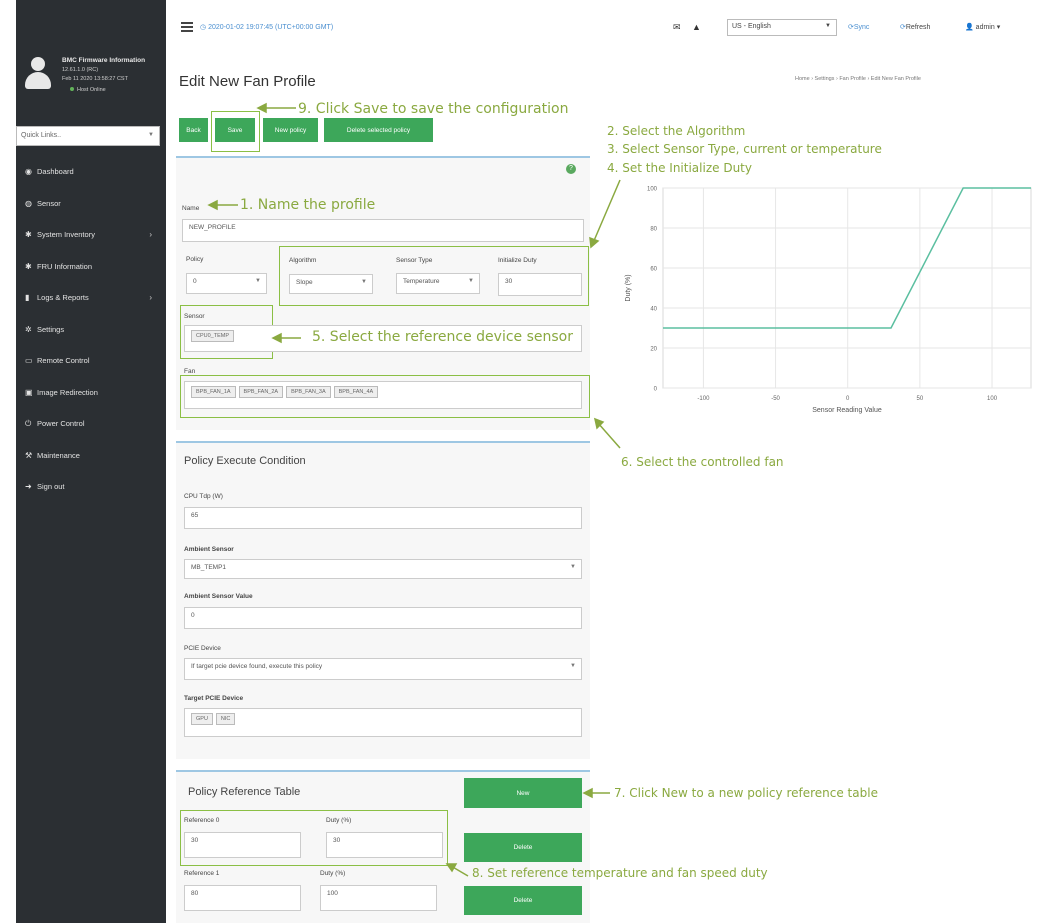  What do you see at coordinates (571, 169) in the screenshot?
I see `help-icon: ?` at bounding box center [571, 169].